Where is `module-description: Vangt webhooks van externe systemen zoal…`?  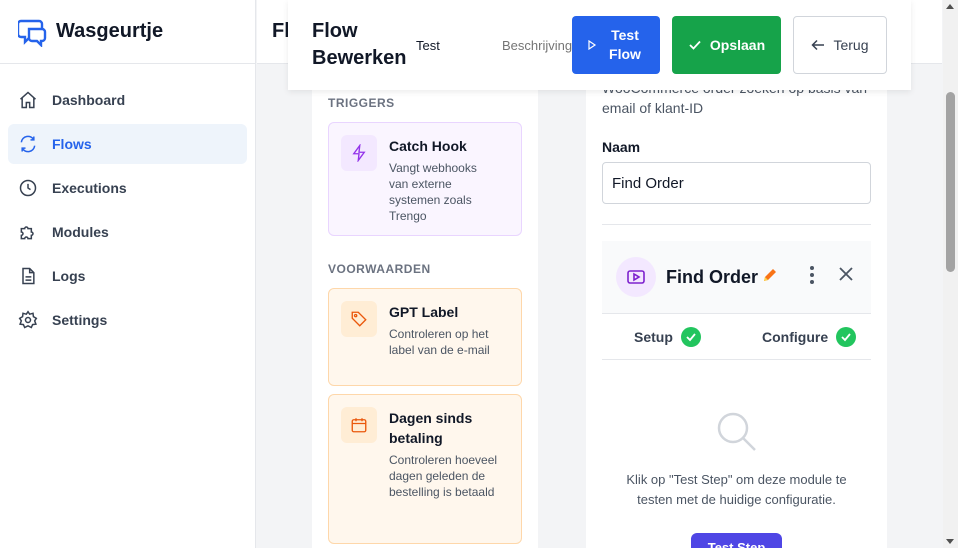
module-description: Vangt webhooks van externe systemen zoal… is located at coordinates (433, 192).